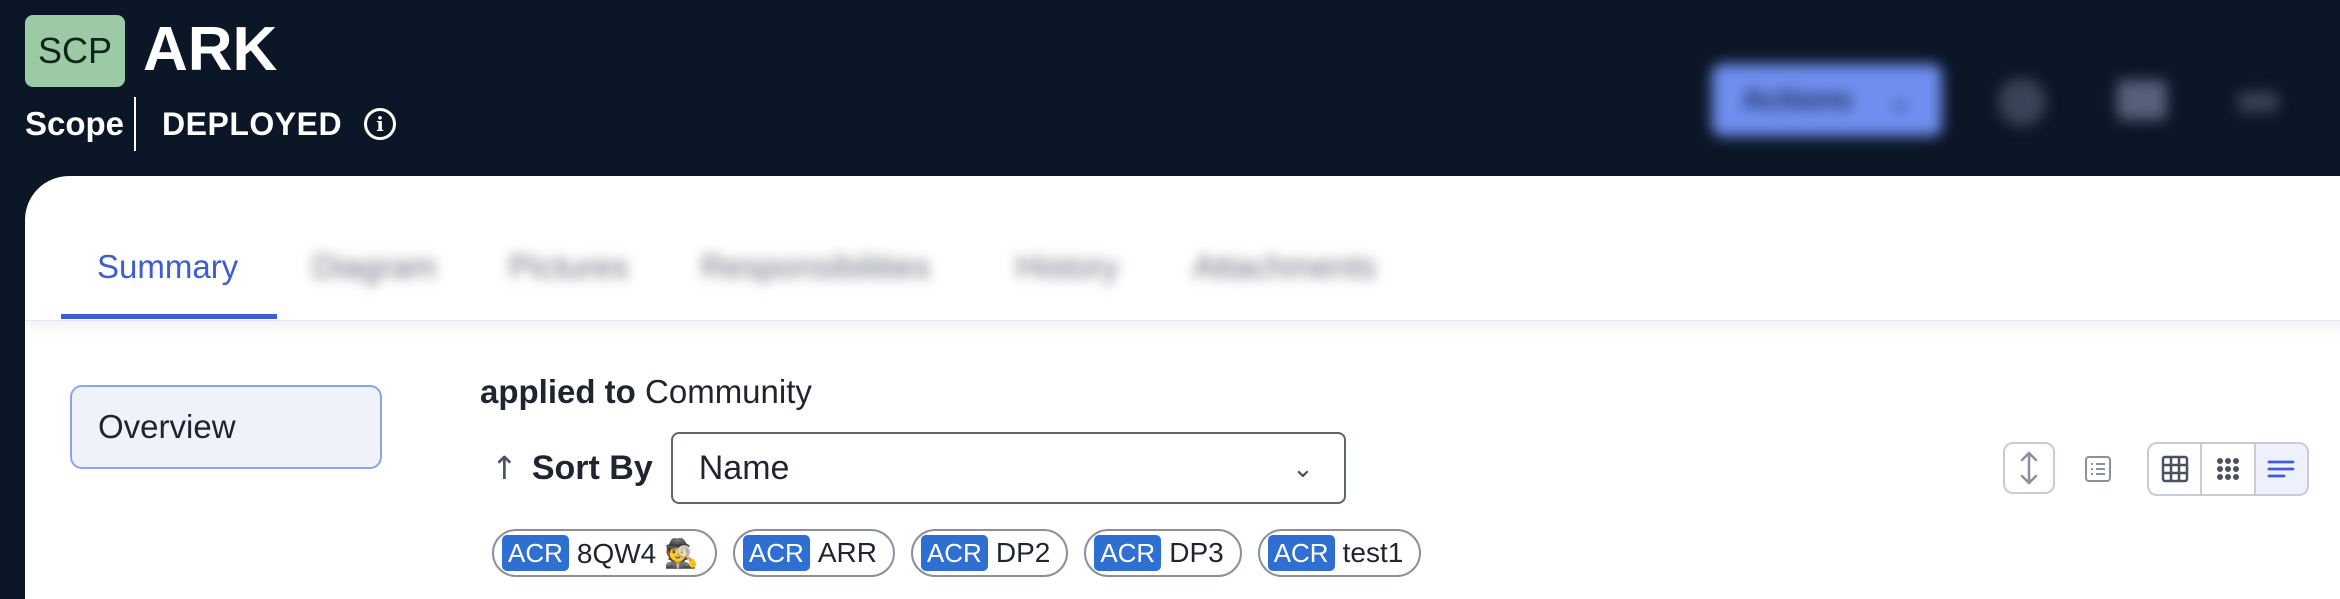 This screenshot has width=2340, height=599. I want to click on lines-icon-svg, so click(2281, 469).